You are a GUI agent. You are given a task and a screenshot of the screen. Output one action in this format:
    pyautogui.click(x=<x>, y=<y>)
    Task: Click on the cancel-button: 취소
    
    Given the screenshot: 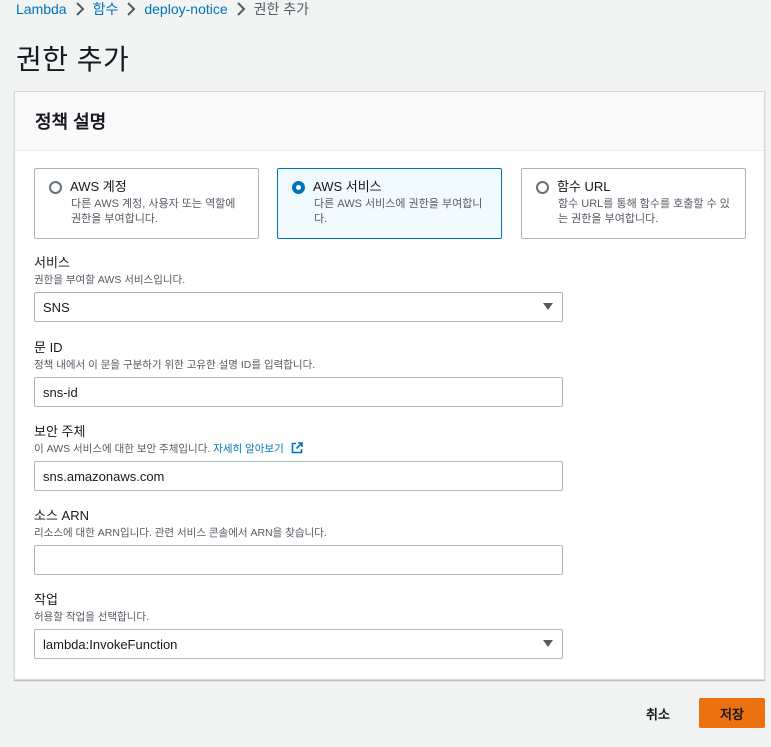 What is the action you would take?
    pyautogui.click(x=658, y=713)
    